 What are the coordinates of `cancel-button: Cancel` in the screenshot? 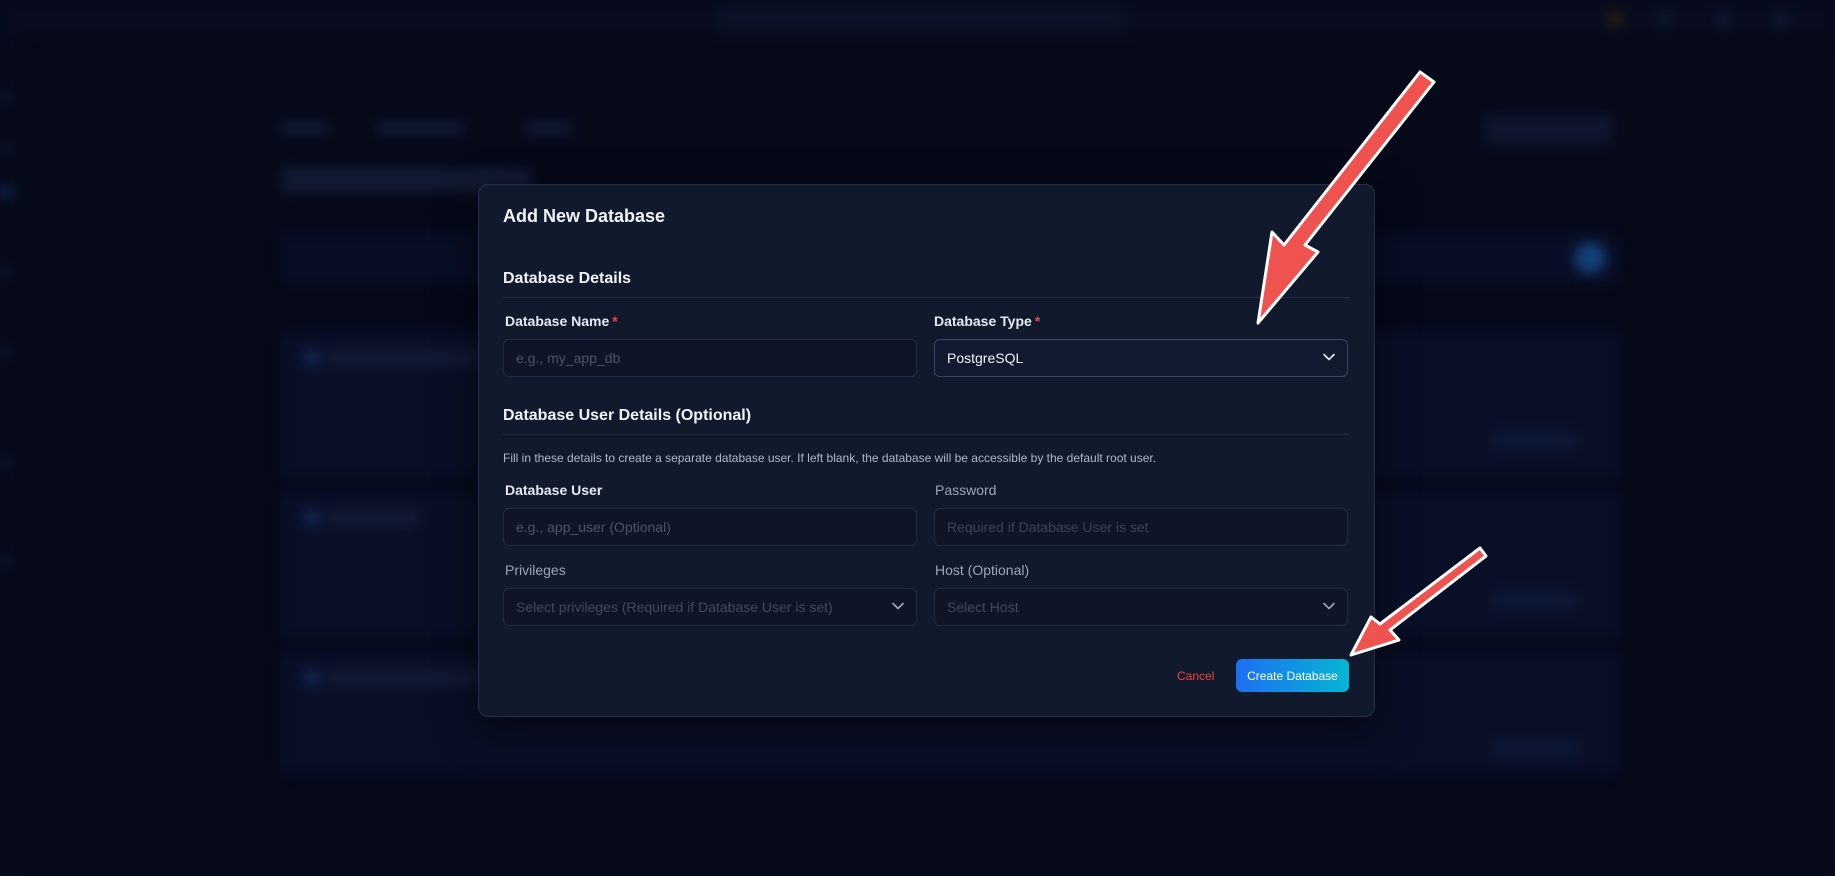 It's located at (1195, 676).